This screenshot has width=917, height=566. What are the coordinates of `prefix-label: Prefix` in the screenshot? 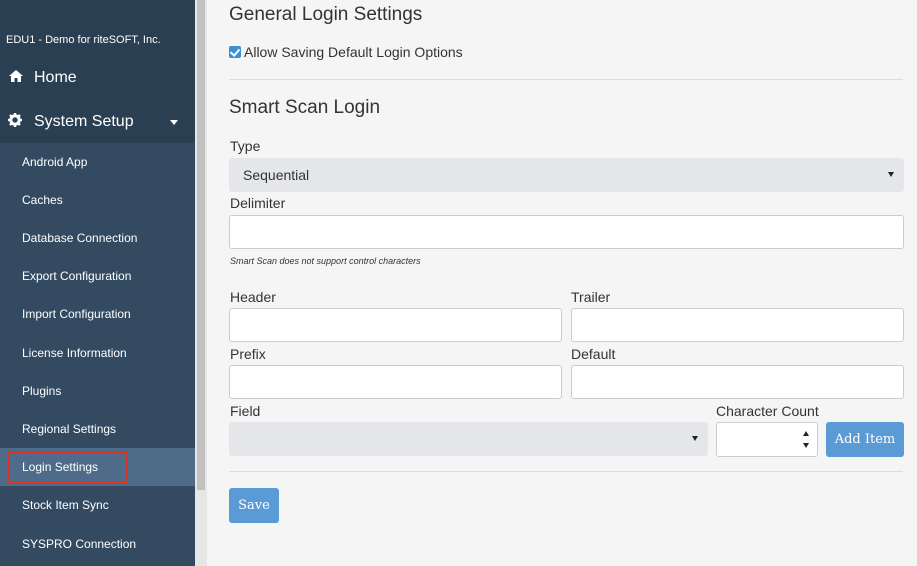 It's located at (248, 354).